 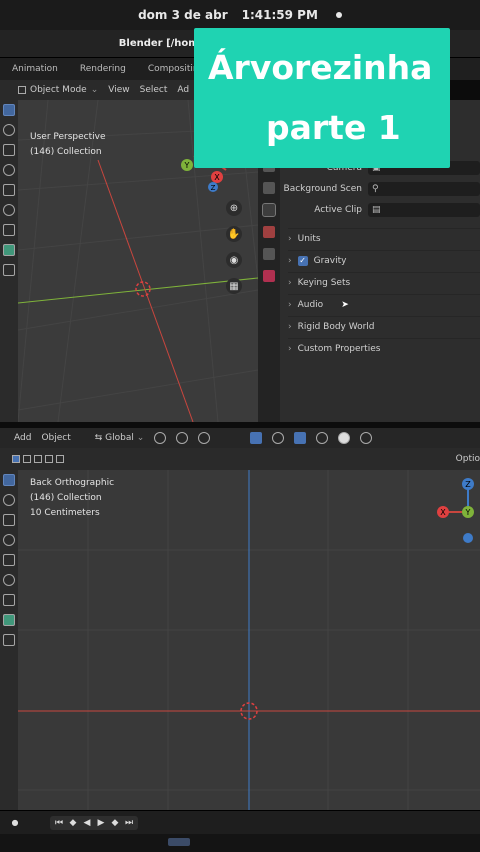 What do you see at coordinates (234, 234) in the screenshot?
I see `hand-pan-icon: ✋` at bounding box center [234, 234].